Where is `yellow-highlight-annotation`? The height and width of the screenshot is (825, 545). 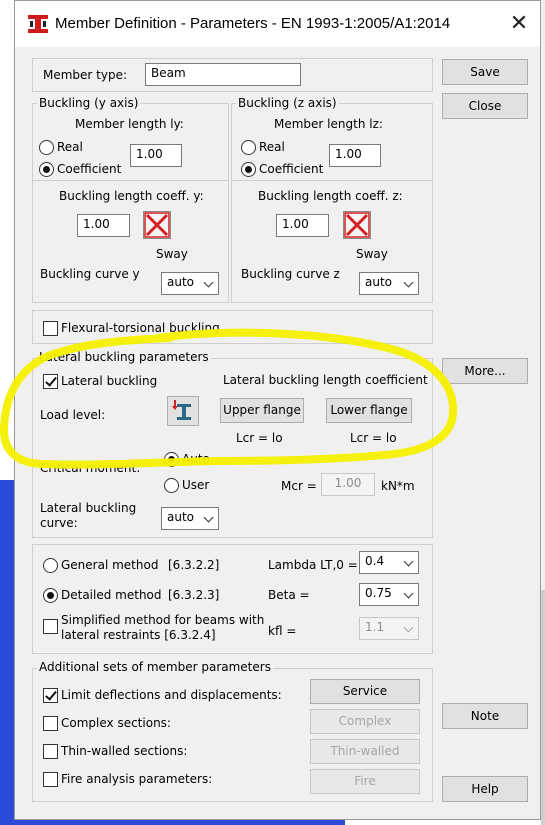 yellow-highlight-annotation is located at coordinates (229, 398).